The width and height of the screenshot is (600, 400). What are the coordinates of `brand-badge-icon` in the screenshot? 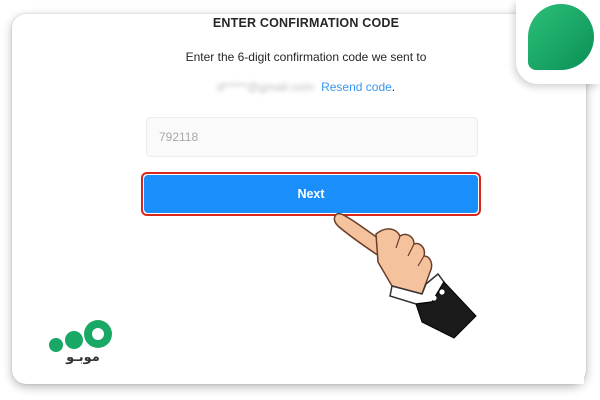 It's located at (561, 37).